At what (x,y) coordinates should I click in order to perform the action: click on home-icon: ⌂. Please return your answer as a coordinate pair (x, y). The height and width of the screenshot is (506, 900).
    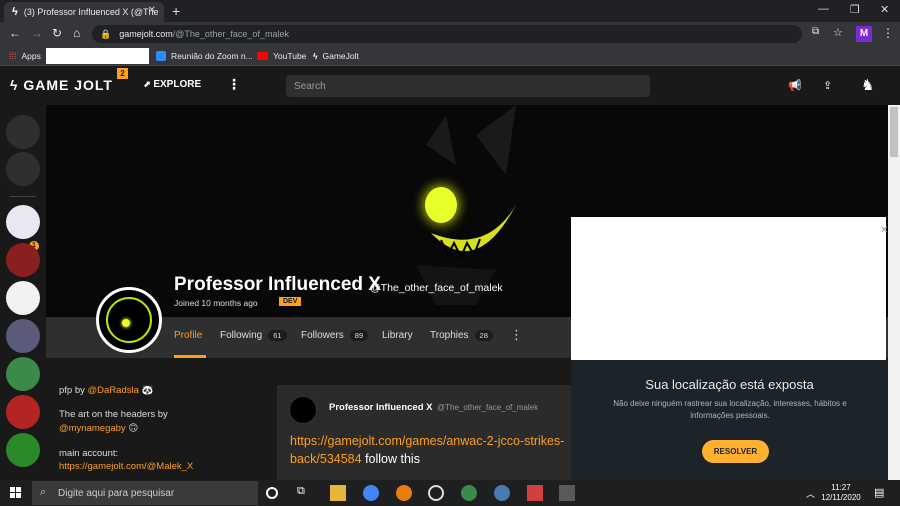
    Looking at the image, I should click on (76, 33).